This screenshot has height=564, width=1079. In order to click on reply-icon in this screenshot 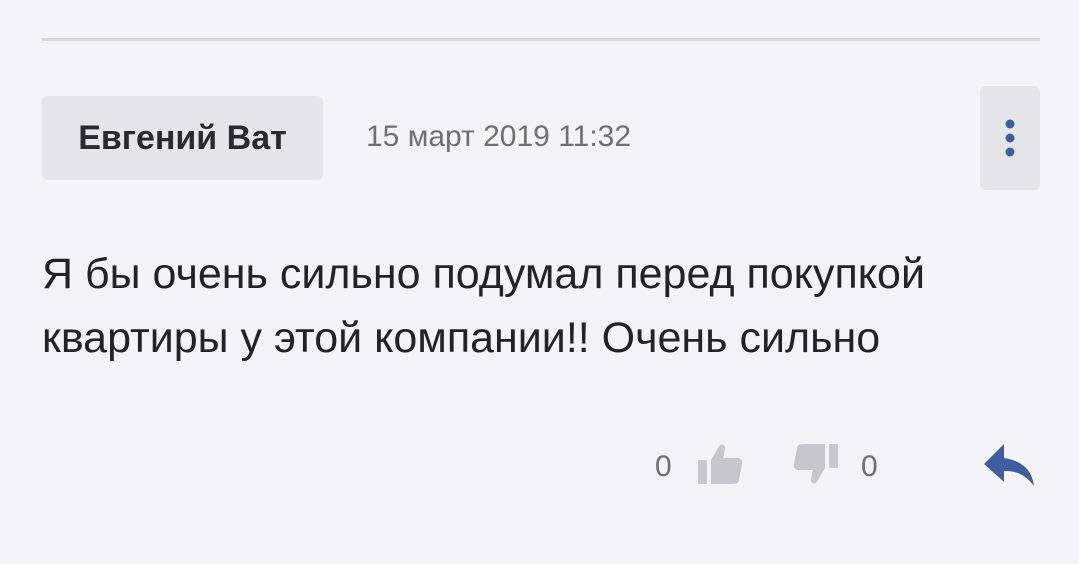, I will do `click(1009, 465)`.